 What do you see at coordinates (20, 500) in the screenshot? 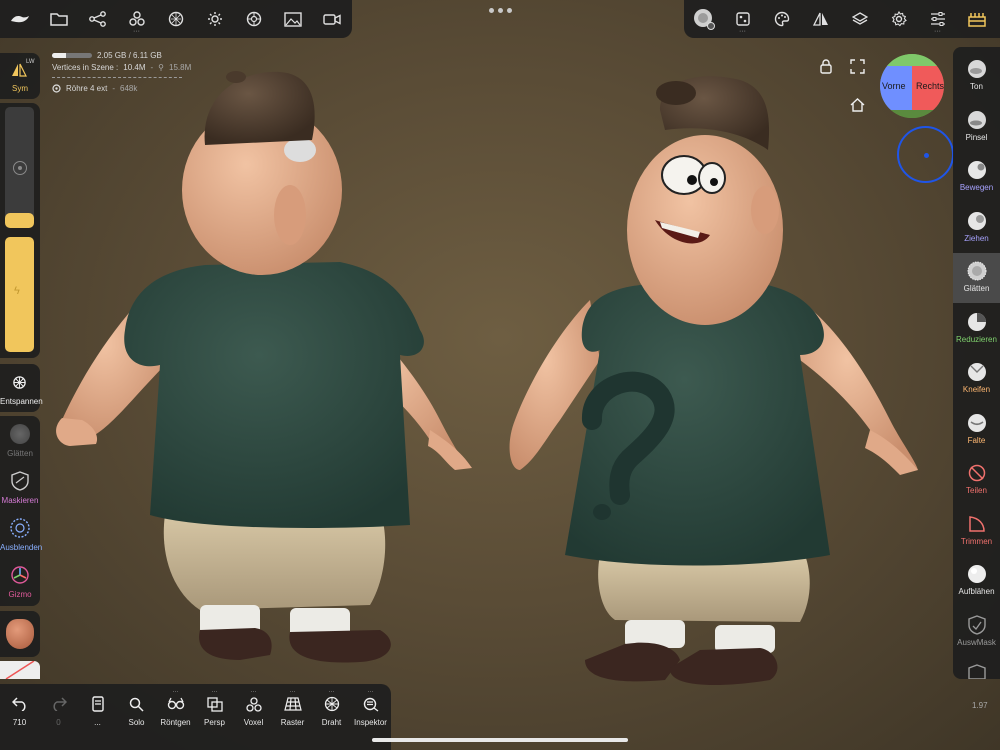
I see `mask-label: Maskieren` at bounding box center [20, 500].